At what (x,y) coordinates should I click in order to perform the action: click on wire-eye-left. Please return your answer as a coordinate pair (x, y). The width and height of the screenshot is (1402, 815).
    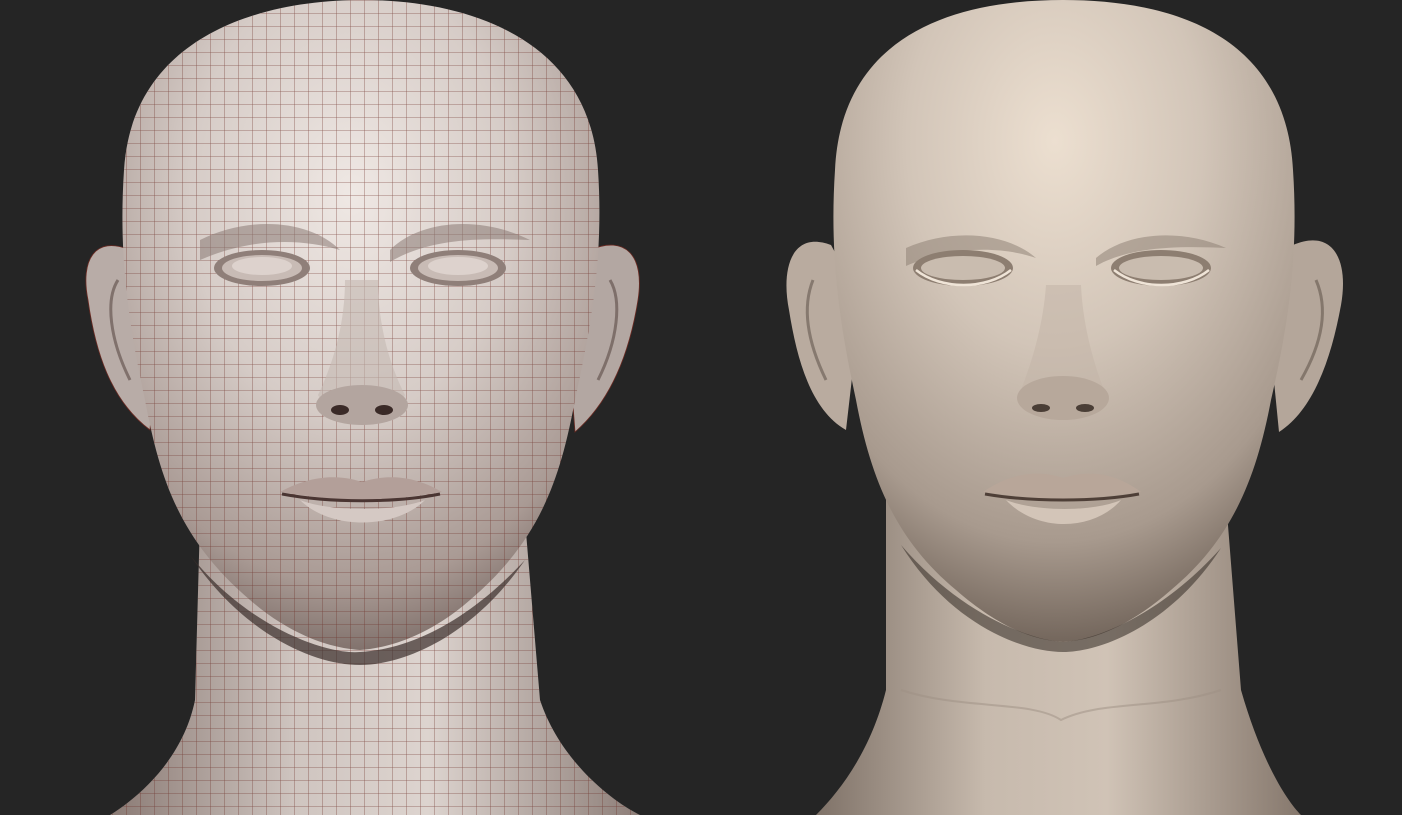
    Looking at the image, I should click on (262, 268).